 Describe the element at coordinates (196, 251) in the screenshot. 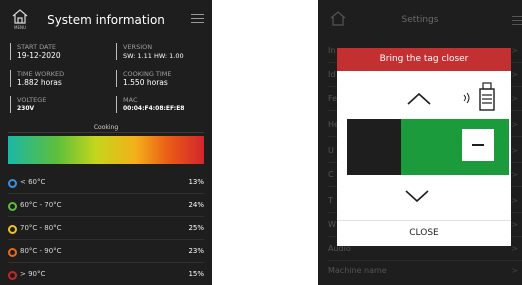

I see `temp-range-percent: 23%` at that location.